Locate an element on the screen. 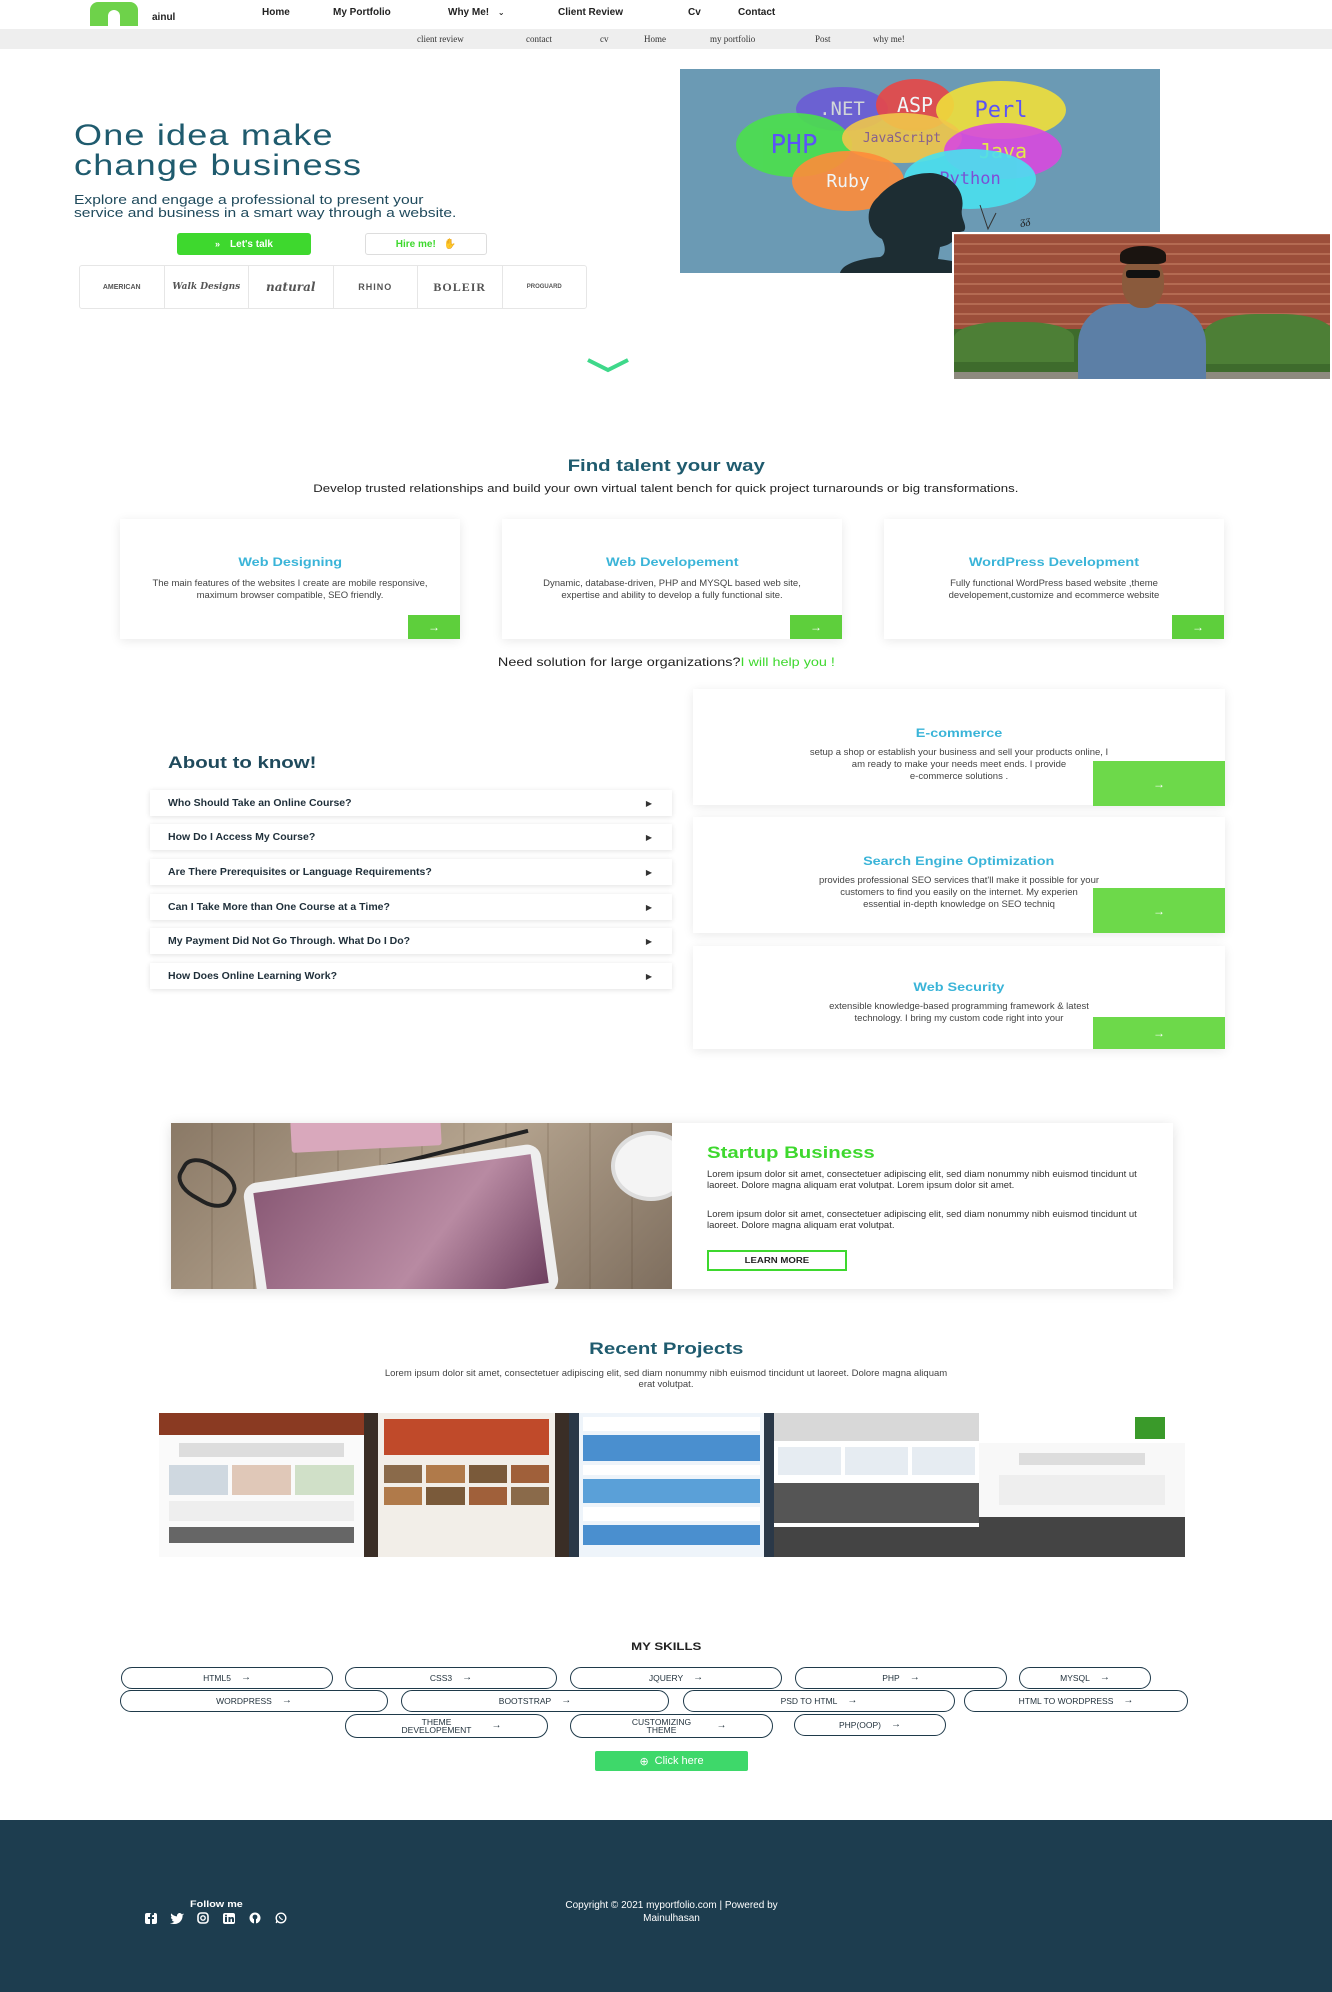 The height and width of the screenshot is (1992, 1332). logo-text: ainul is located at coordinates (164, 17).